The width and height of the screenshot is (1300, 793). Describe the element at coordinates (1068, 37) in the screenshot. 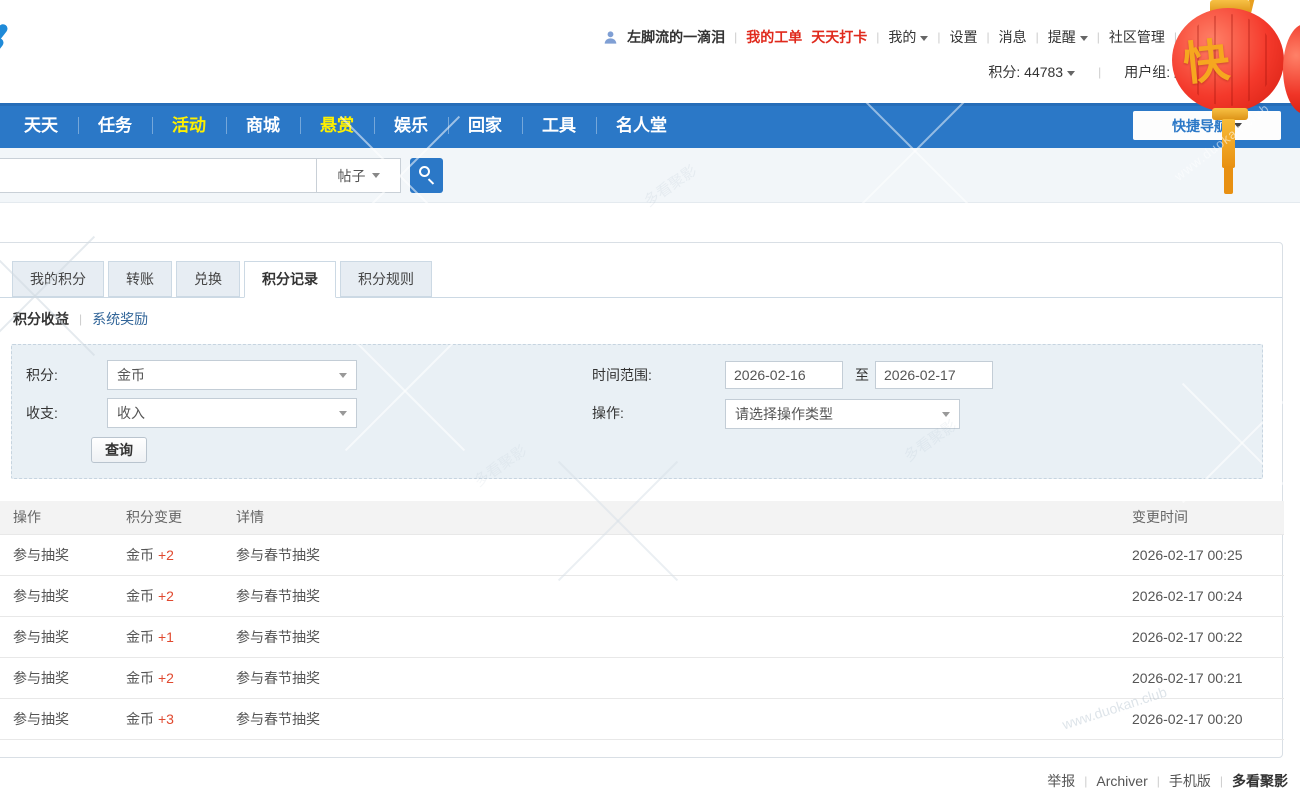

I see `notices-menu: 提醒` at that location.